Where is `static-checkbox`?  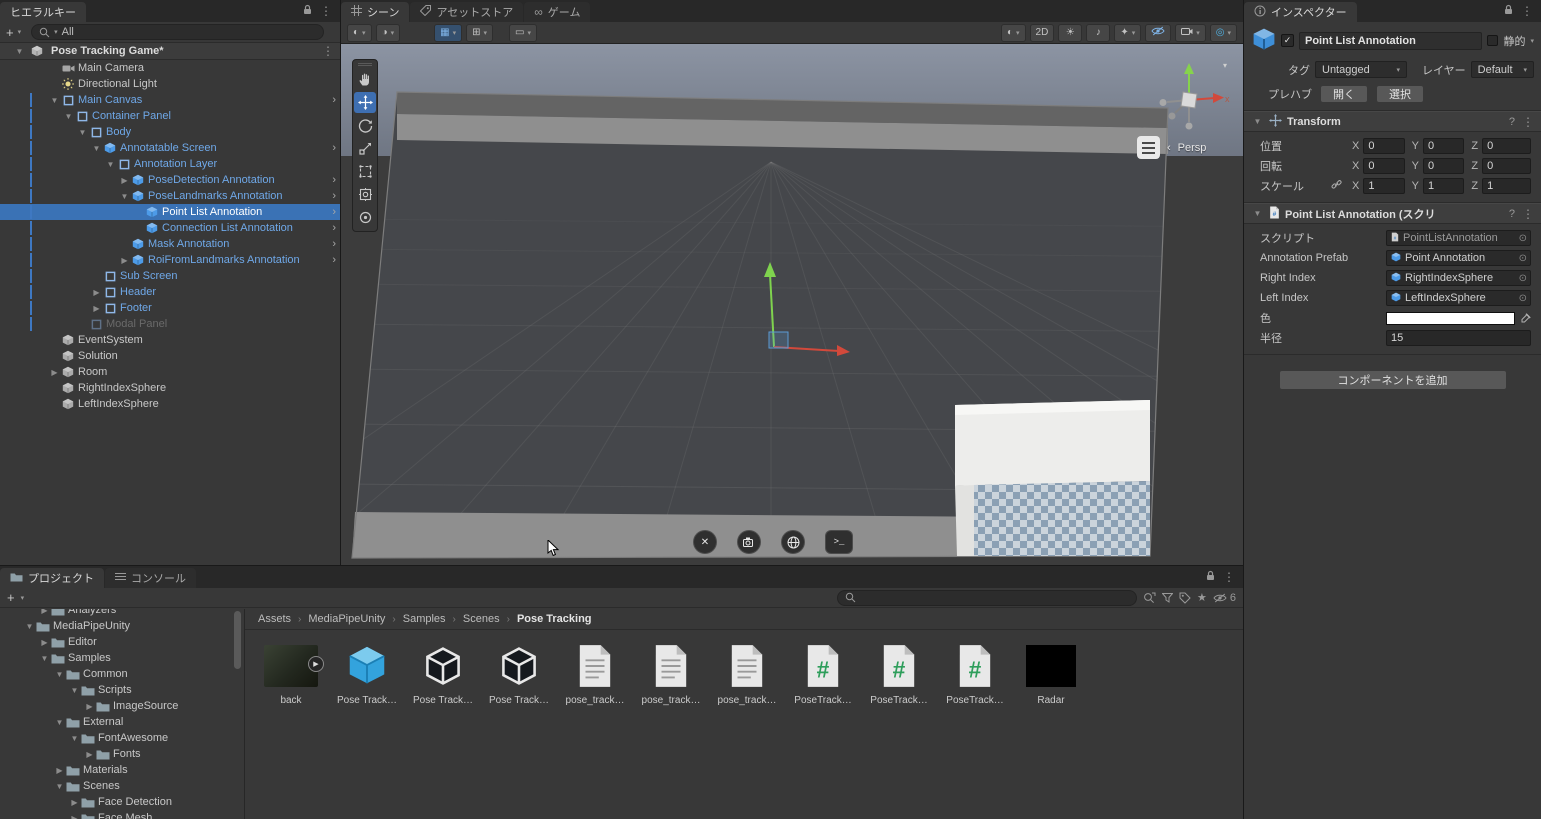
static-checkbox is located at coordinates (1493, 40).